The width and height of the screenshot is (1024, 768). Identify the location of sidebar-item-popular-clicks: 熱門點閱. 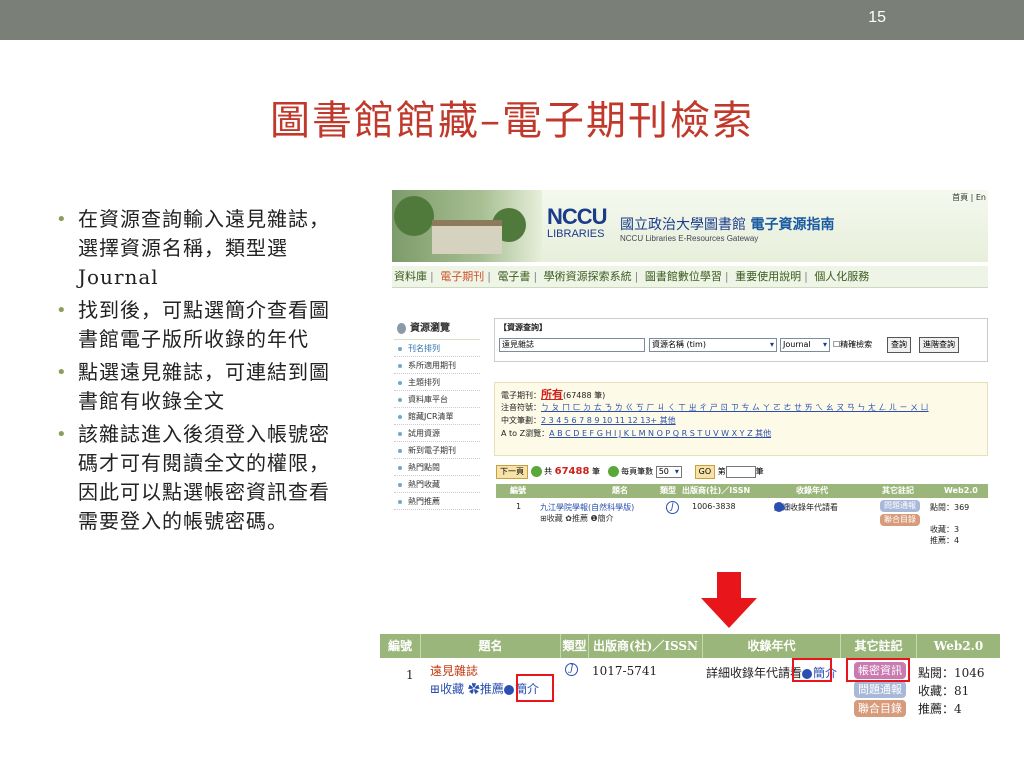
(437, 467).